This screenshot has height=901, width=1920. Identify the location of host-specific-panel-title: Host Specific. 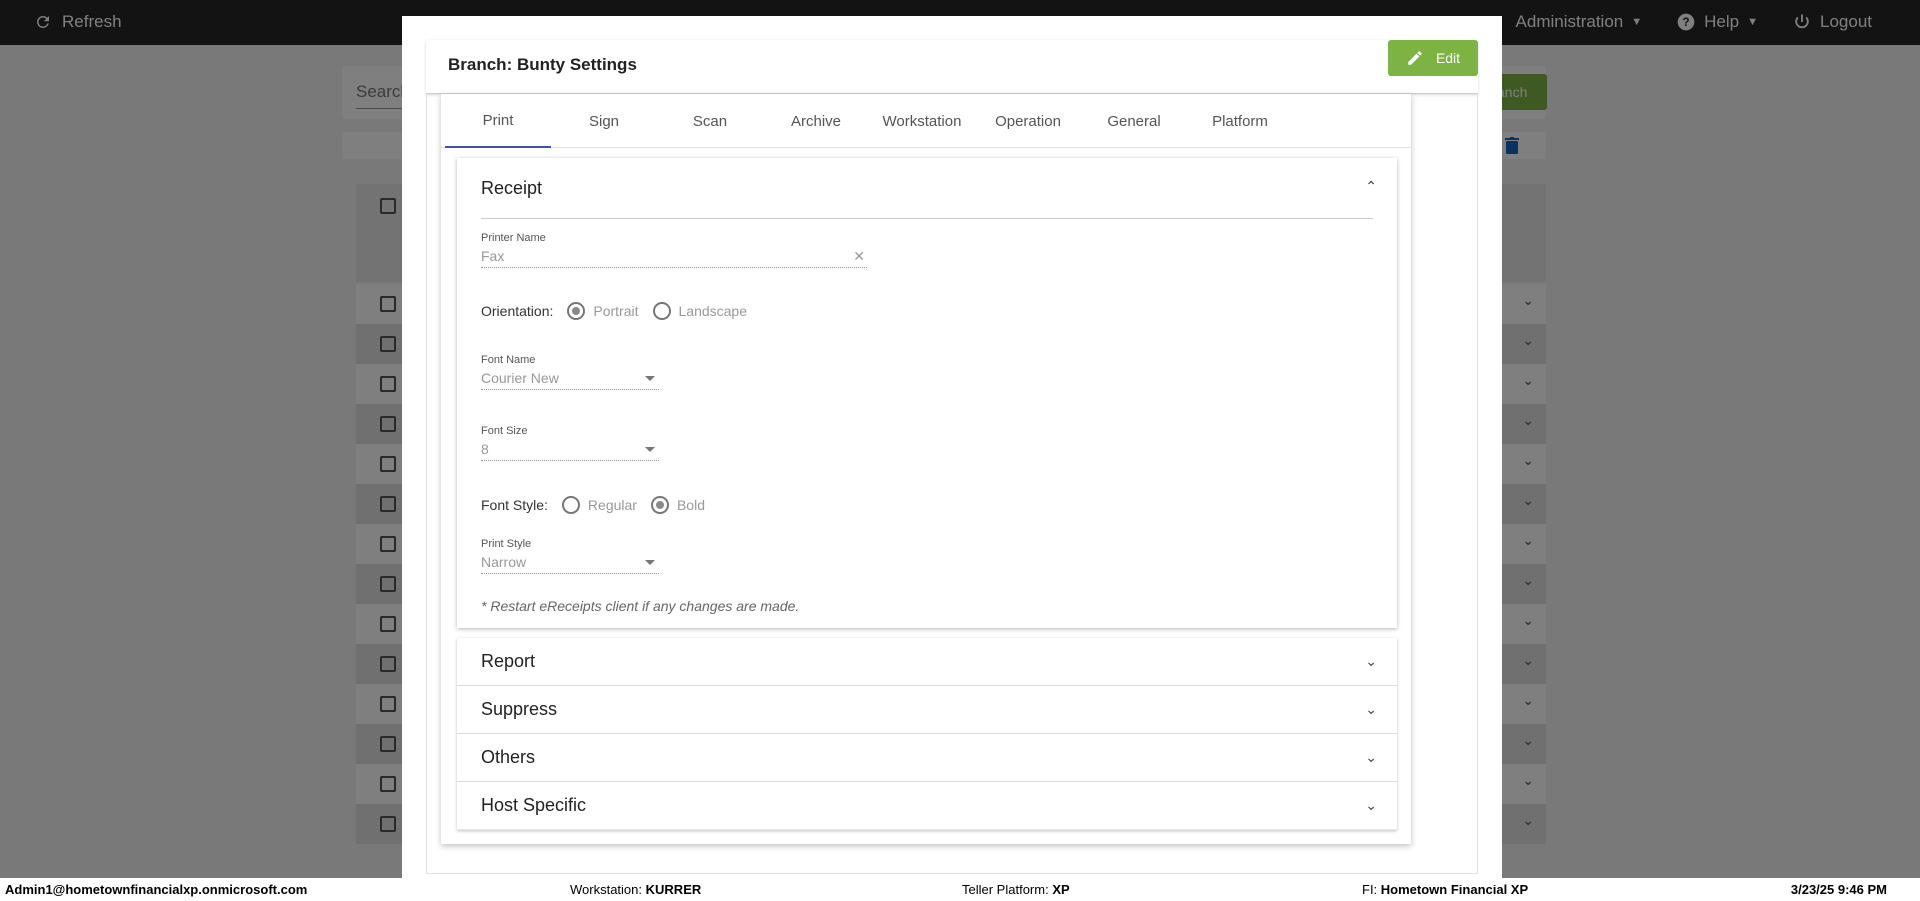
(534, 805).